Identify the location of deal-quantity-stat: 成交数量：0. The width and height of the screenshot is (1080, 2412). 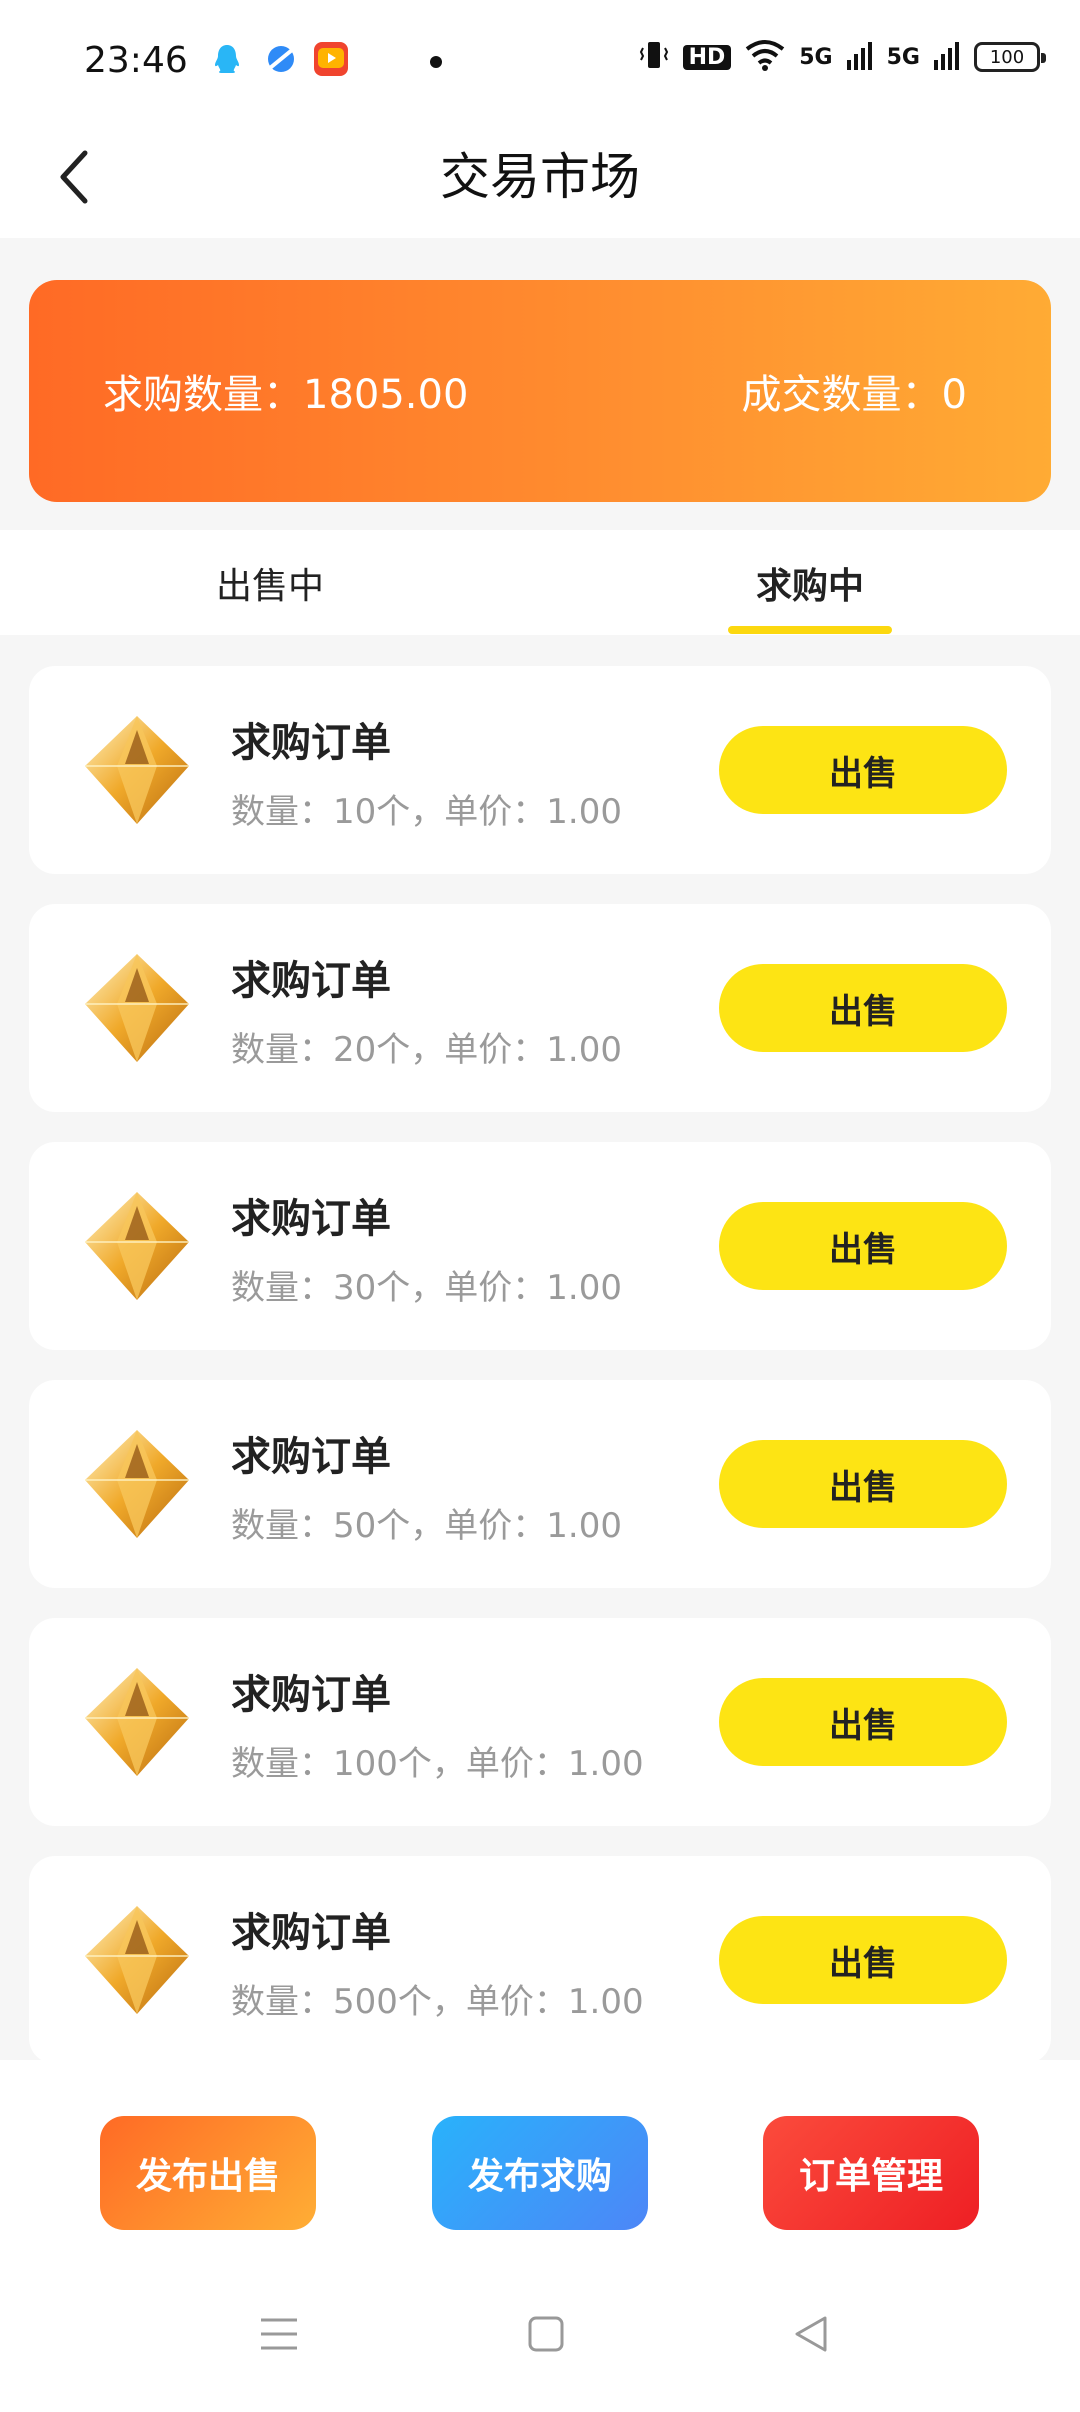
(854, 395).